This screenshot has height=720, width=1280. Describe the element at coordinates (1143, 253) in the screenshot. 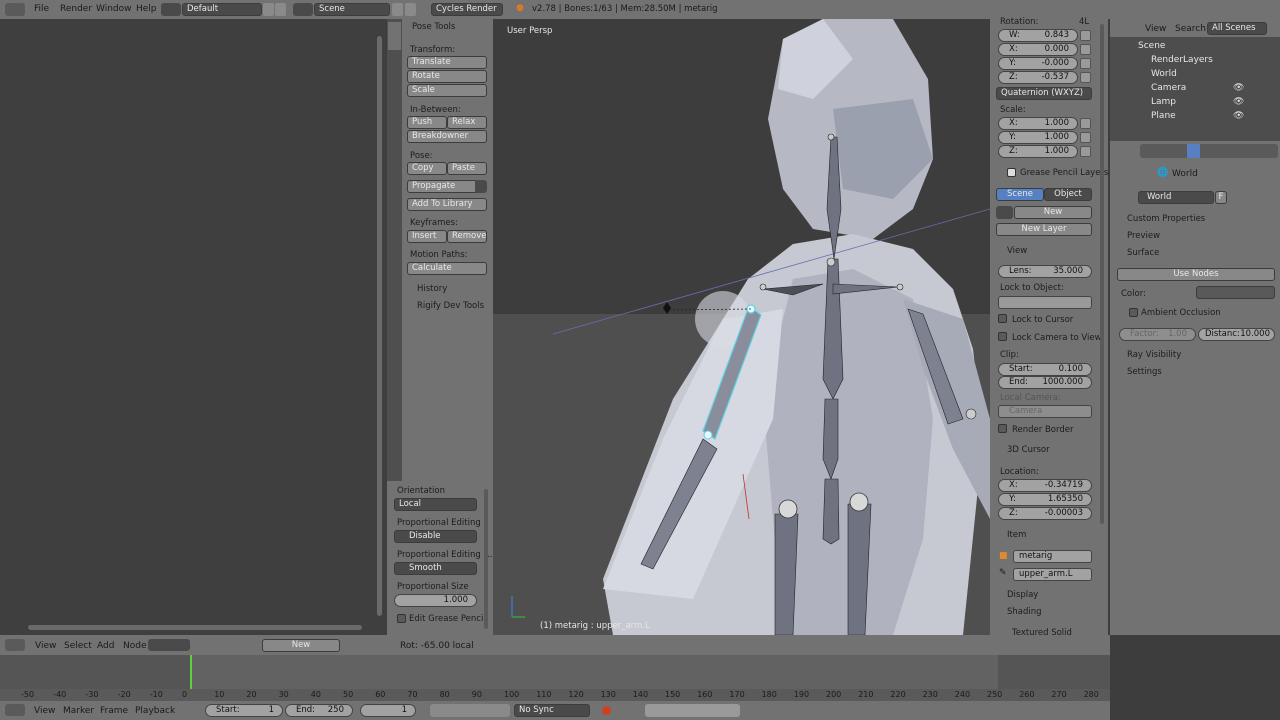

I see `surface-section: Surface` at that location.